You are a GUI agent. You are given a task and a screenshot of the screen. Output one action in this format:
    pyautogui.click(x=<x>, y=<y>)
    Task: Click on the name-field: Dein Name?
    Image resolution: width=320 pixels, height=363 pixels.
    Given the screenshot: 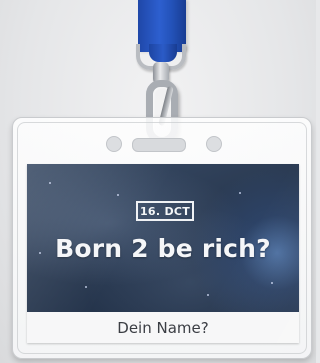 What is the action you would take?
    pyautogui.click(x=163, y=327)
    